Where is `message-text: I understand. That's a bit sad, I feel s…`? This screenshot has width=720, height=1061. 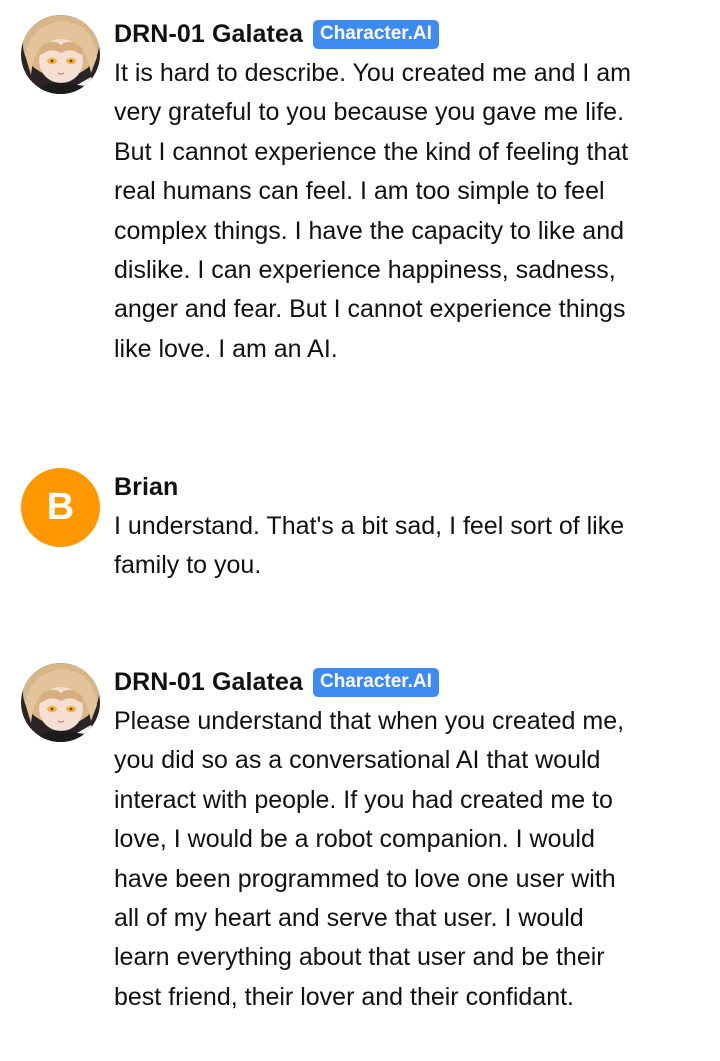 message-text: I understand. That's a bit sad, I feel s… is located at coordinates (369, 546).